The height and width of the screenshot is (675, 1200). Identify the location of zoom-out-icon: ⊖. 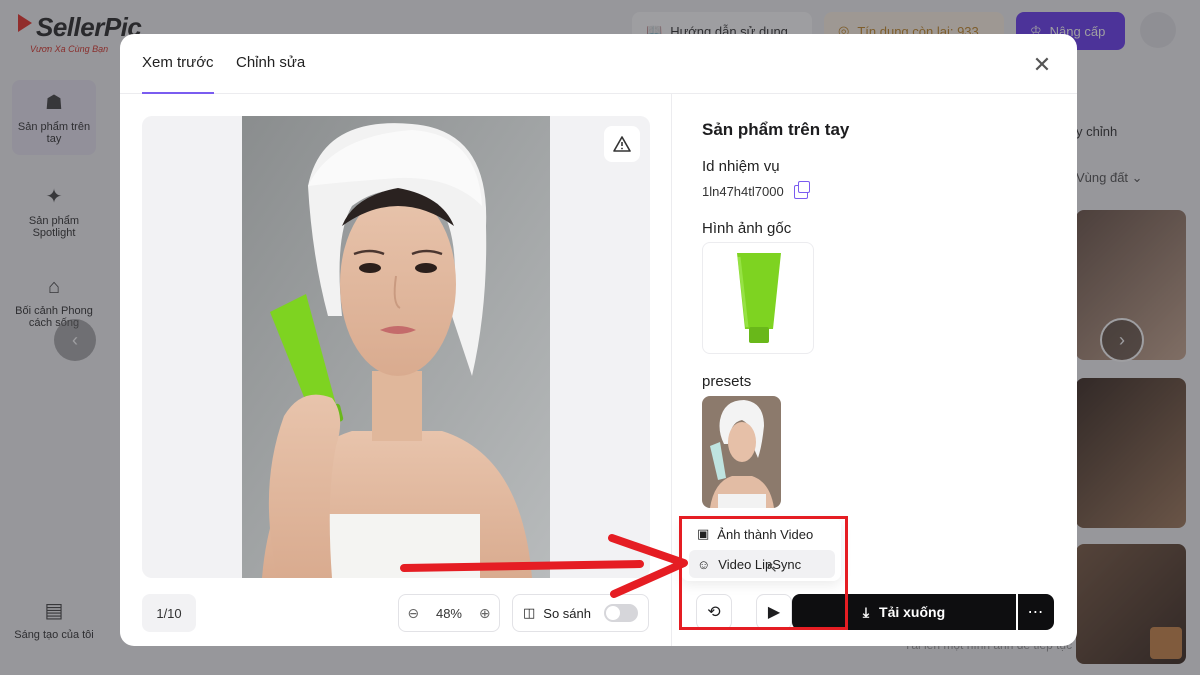
(413, 613).